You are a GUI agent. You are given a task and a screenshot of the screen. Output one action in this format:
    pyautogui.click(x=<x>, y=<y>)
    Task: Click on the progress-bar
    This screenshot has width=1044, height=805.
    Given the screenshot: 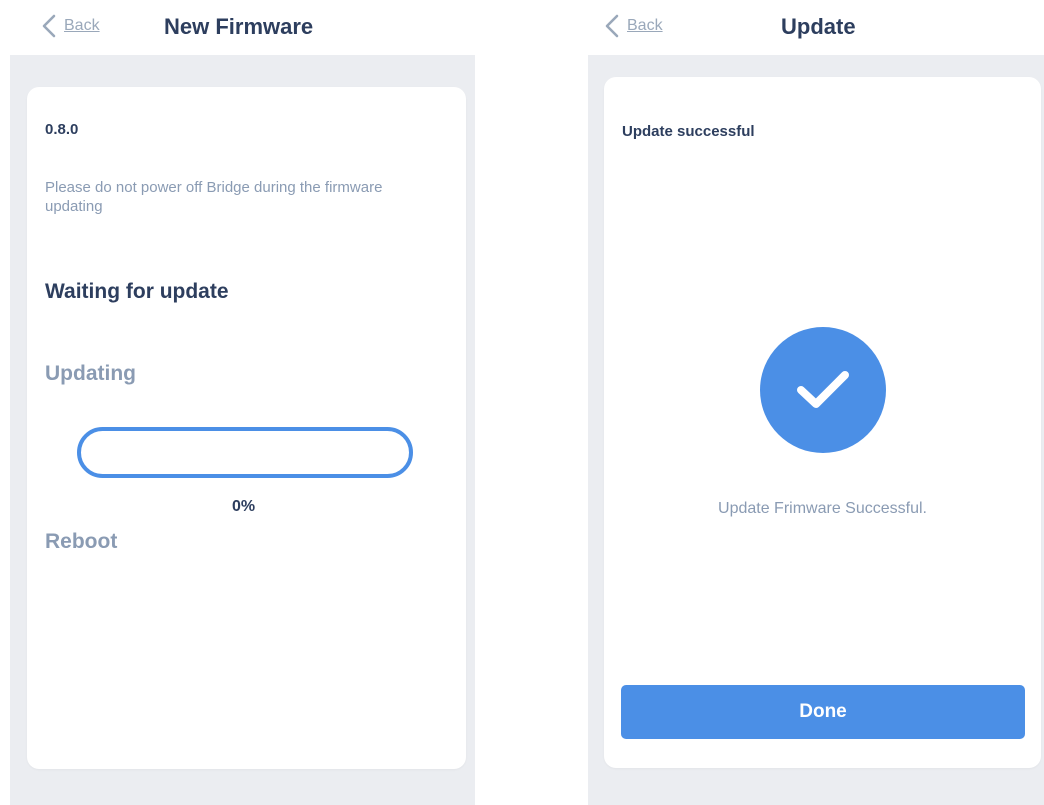 What is the action you would take?
    pyautogui.click(x=245, y=452)
    